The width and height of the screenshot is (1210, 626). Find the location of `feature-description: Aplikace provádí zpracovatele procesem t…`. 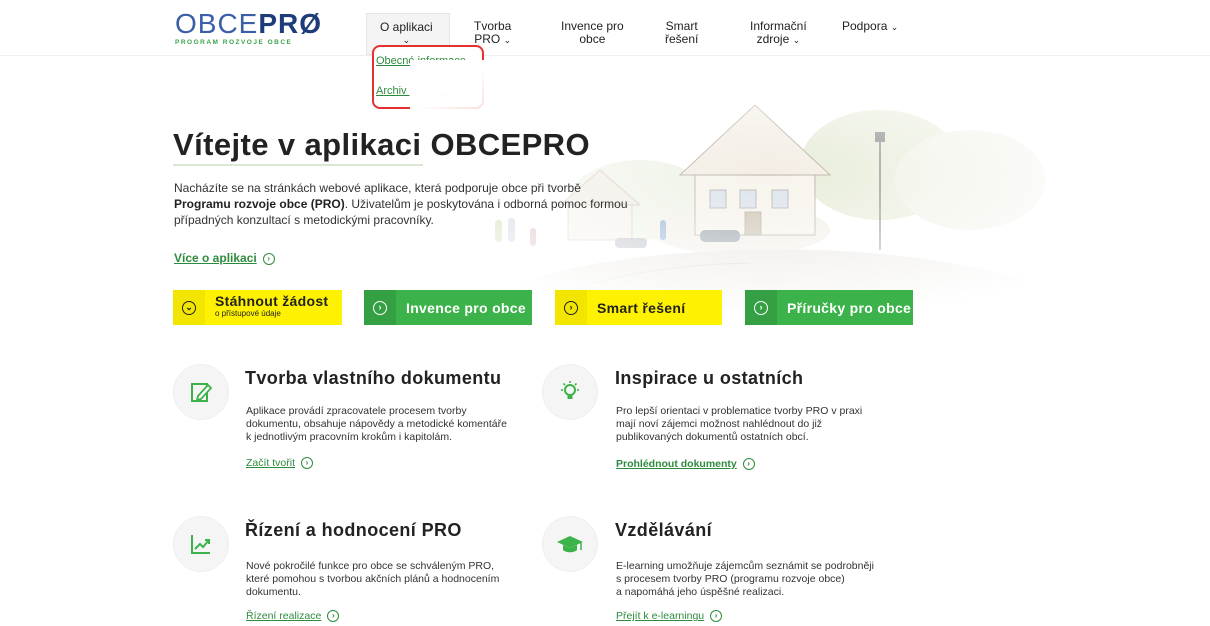

feature-description: Aplikace provádí zpracovatele procesem t… is located at coordinates (376, 424).